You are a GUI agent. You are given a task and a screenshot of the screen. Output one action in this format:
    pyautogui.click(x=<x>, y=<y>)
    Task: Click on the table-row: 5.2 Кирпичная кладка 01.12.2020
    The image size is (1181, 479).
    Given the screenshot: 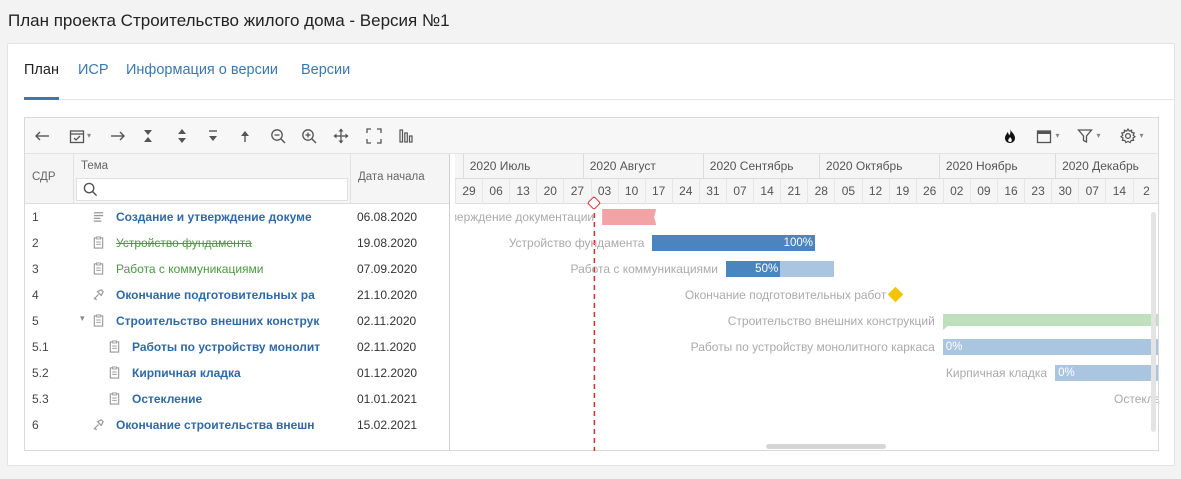 What is the action you would take?
    pyautogui.click(x=237, y=373)
    